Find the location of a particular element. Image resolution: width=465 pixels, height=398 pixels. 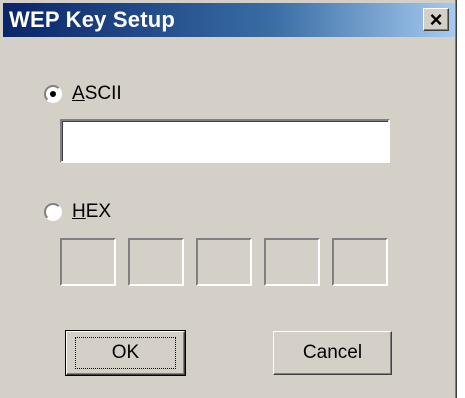

ascii-option: ASCII is located at coordinates (83, 94).